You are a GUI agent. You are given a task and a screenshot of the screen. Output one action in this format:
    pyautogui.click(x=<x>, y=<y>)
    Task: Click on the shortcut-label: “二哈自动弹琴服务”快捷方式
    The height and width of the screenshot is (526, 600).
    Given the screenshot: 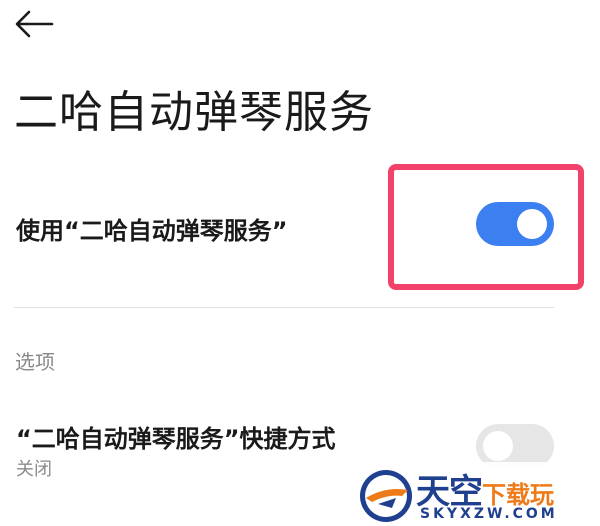 What is the action you would take?
    pyautogui.click(x=176, y=439)
    